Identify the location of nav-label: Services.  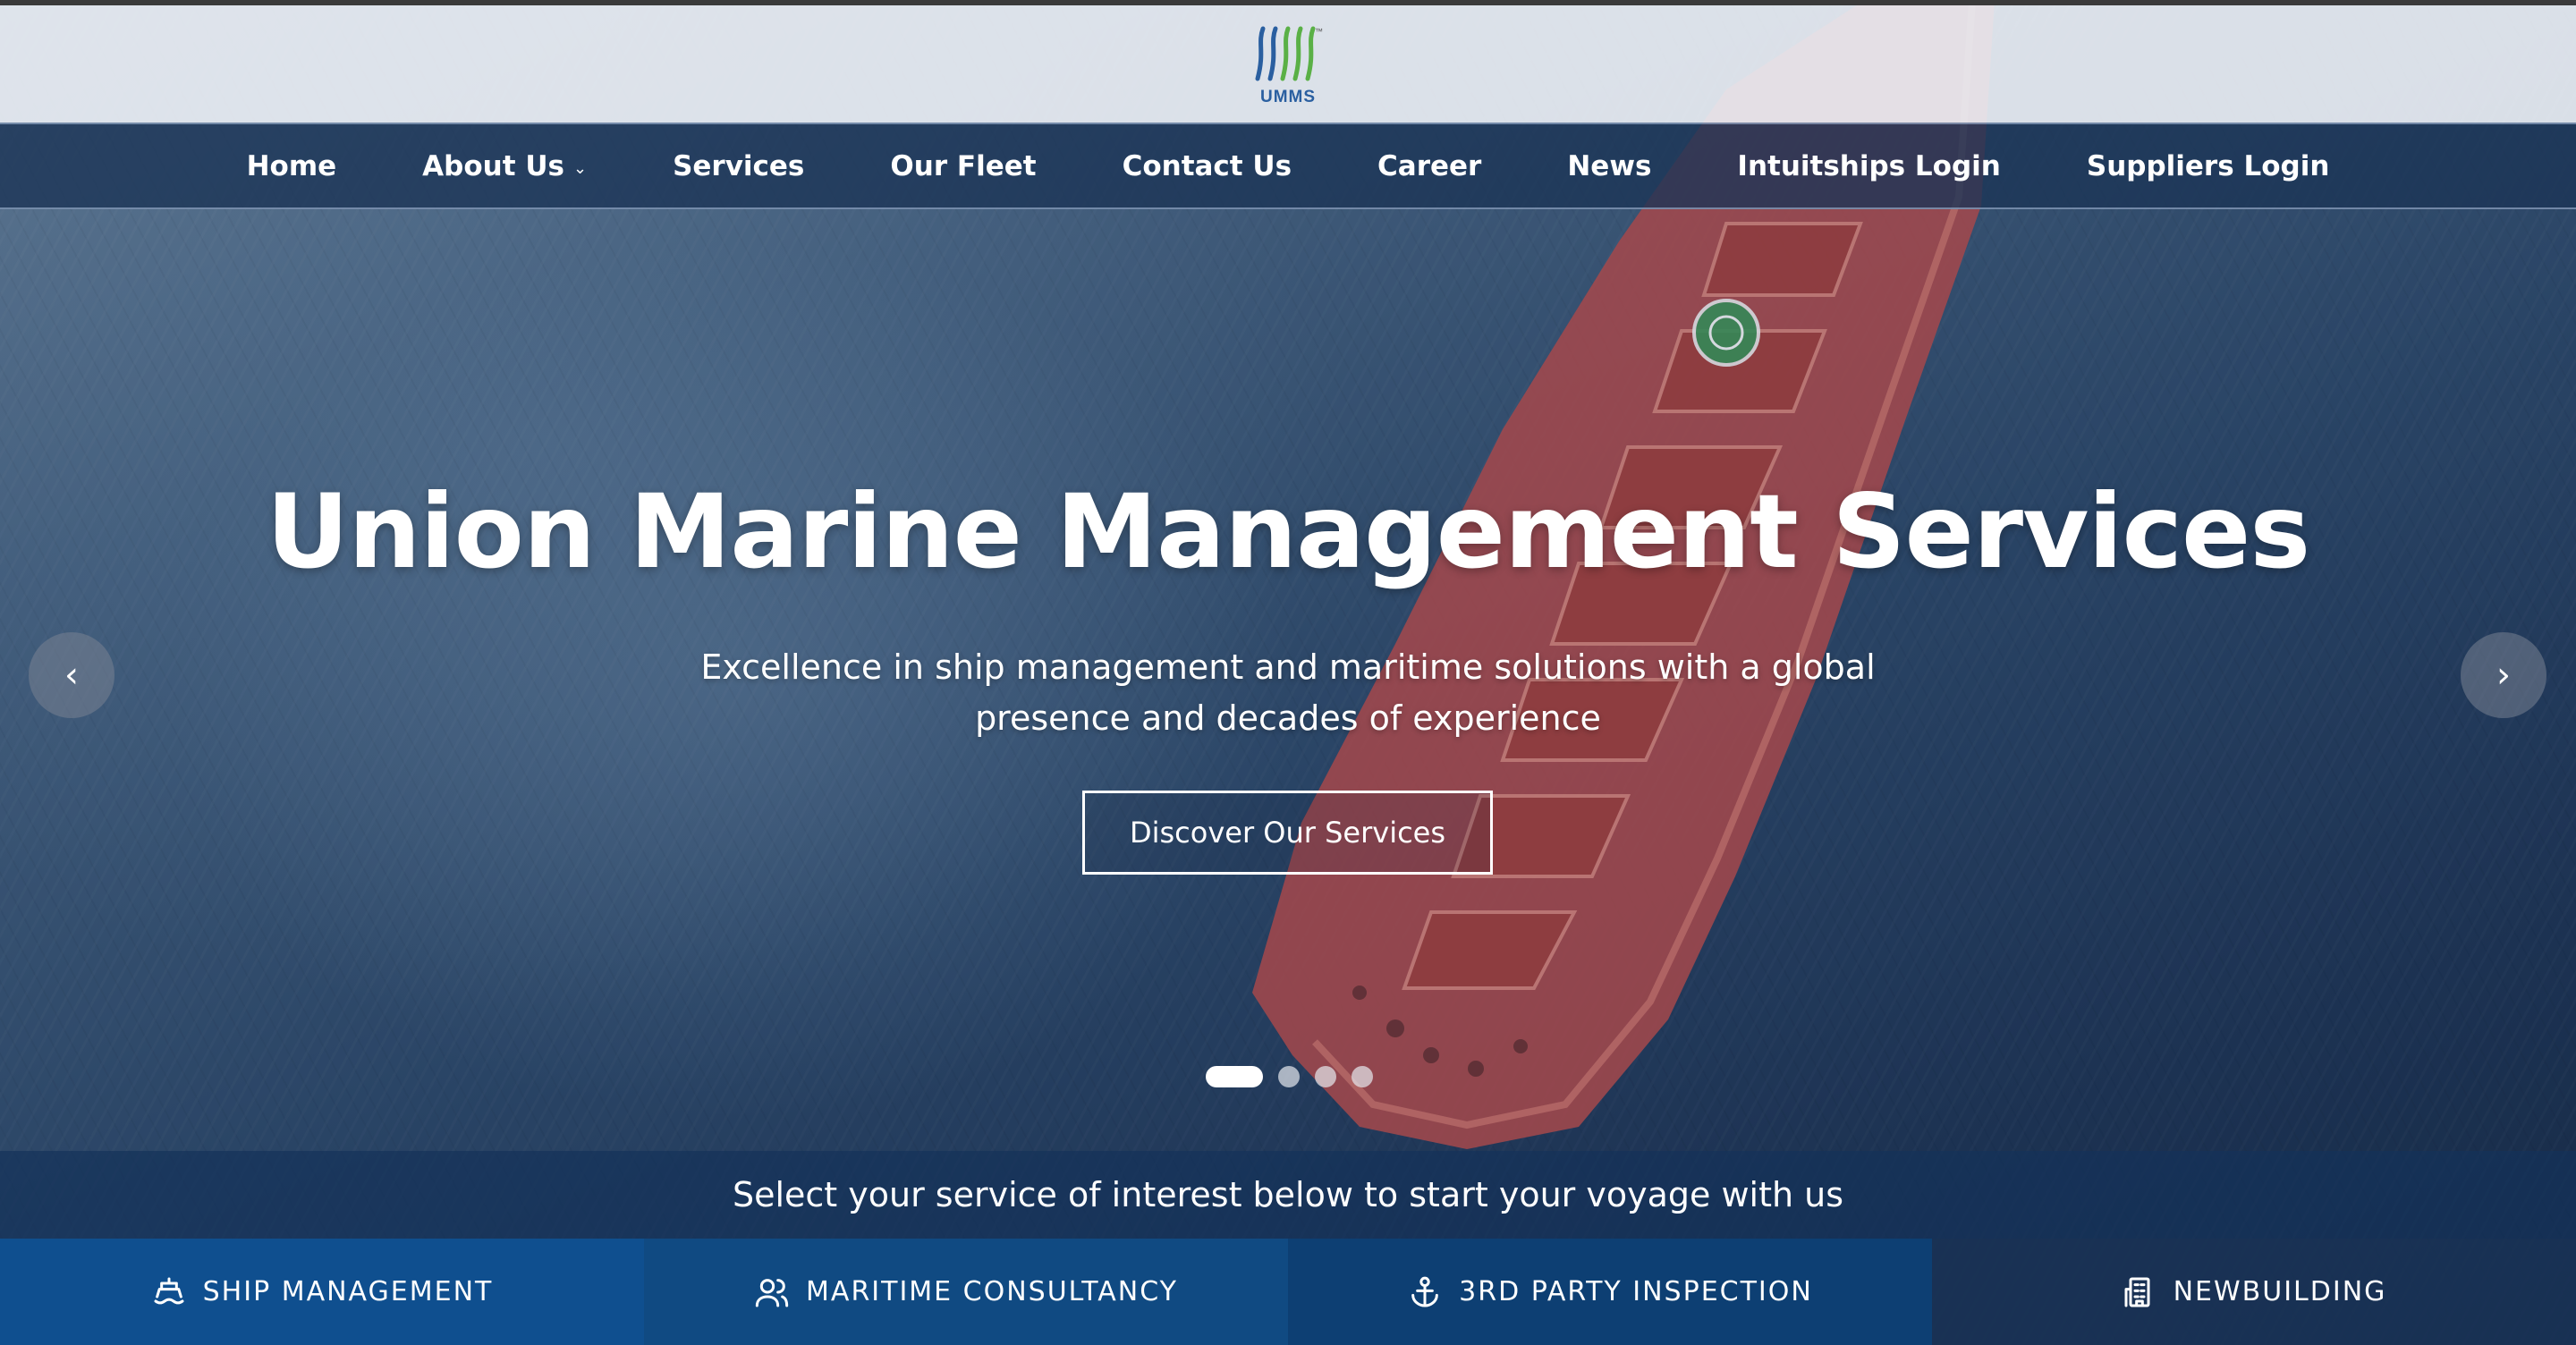
(739, 165).